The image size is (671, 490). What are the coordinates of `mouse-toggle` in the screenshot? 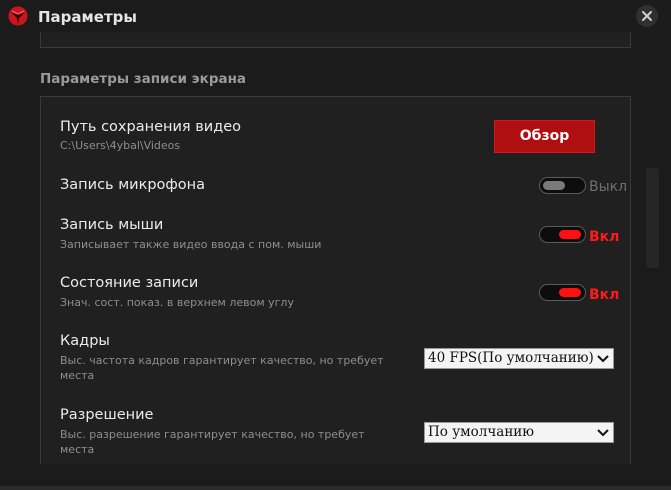 It's located at (562, 234).